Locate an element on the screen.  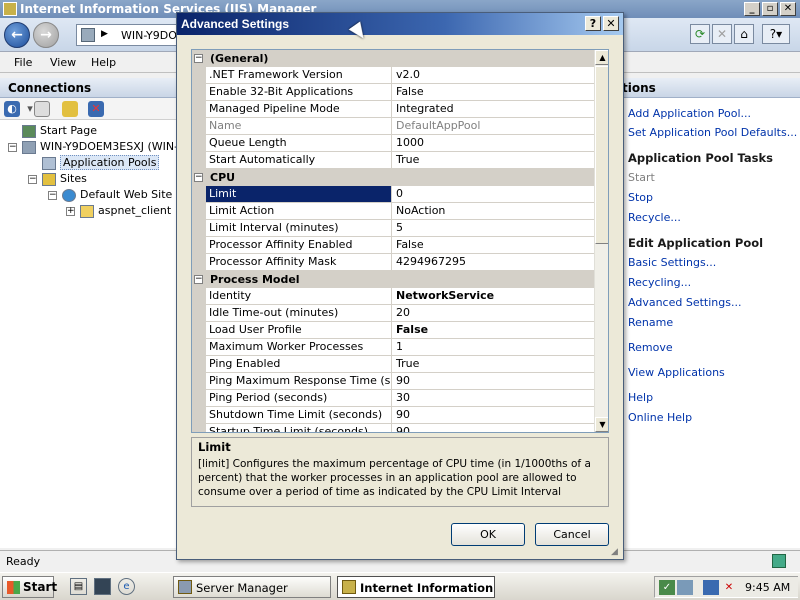
property-row: Load User Profile False is located at coordinates (393, 330).